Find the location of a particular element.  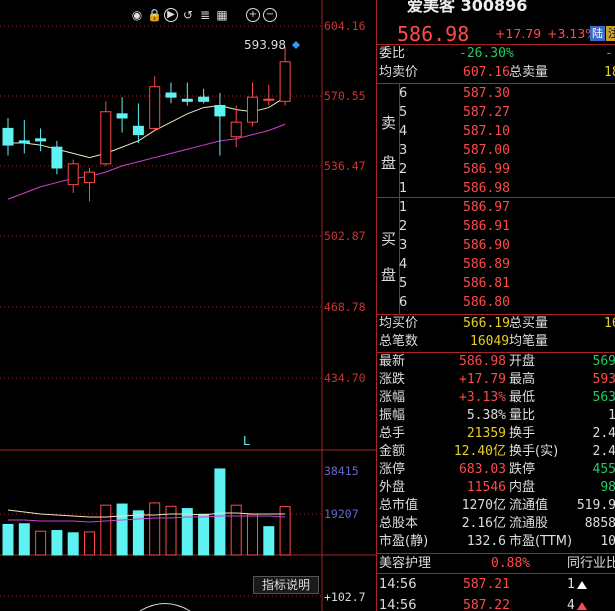

stat-value: 683.03 is located at coordinates (482, 469).